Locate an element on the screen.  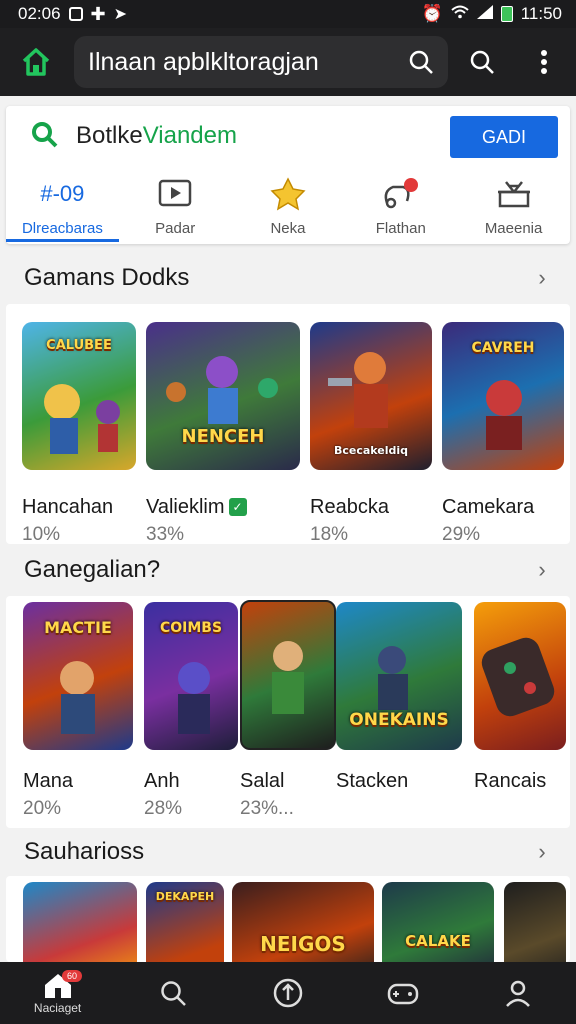
tab-label: Maeenia is located at coordinates (513, 228).